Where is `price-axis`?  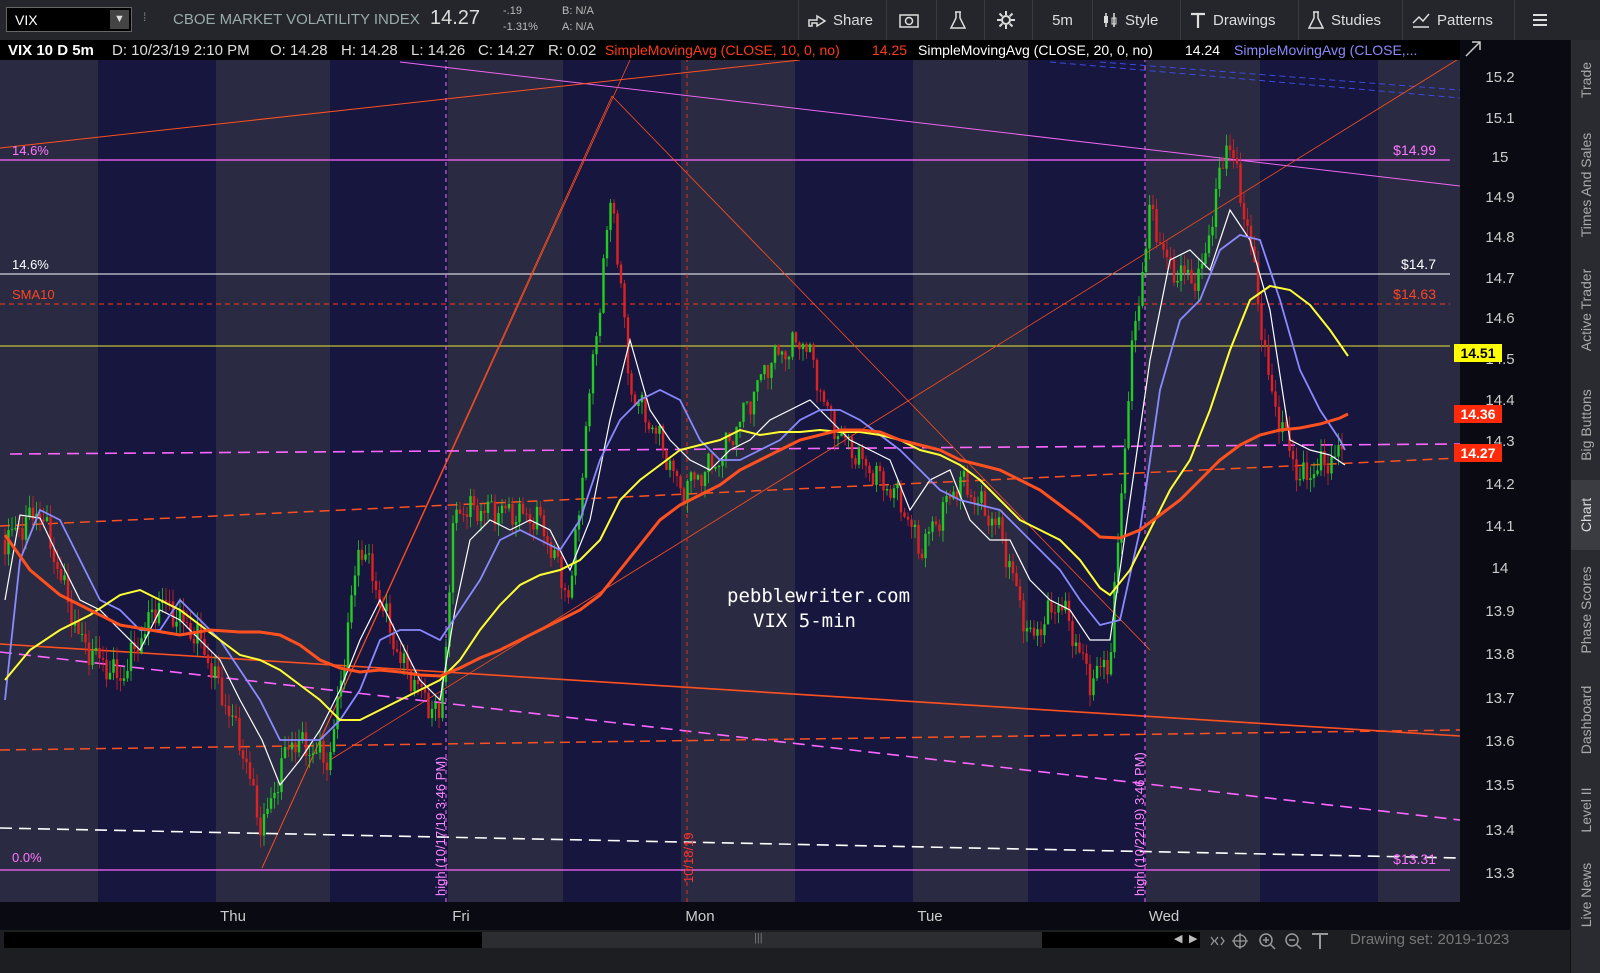
price-axis is located at coordinates (1515, 485).